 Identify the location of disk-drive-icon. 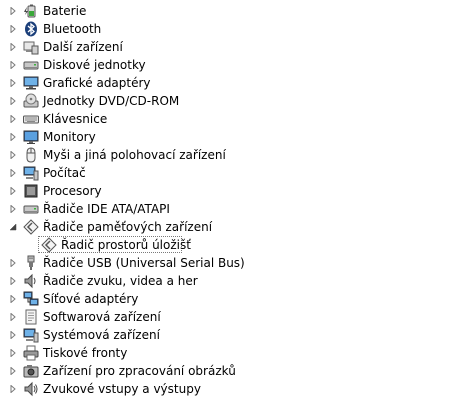
(31, 65).